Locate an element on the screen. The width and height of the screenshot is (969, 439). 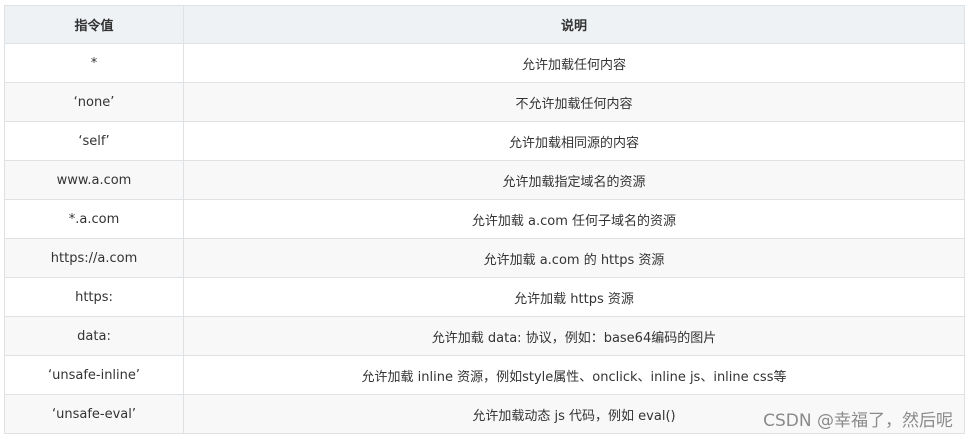
table-row: * 允许加载任何内容 is located at coordinates (484, 63).